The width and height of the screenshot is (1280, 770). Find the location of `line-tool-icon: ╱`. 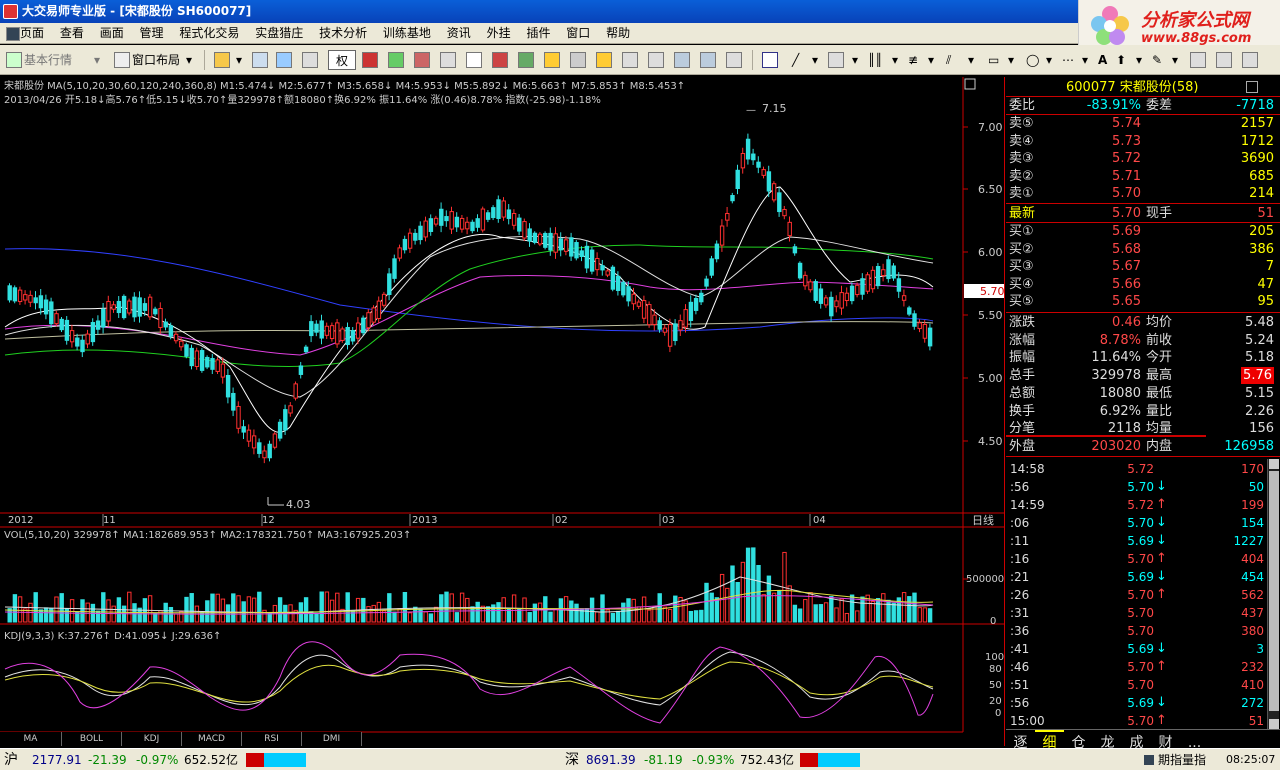

line-tool-icon: ╱ is located at coordinates (795, 60).